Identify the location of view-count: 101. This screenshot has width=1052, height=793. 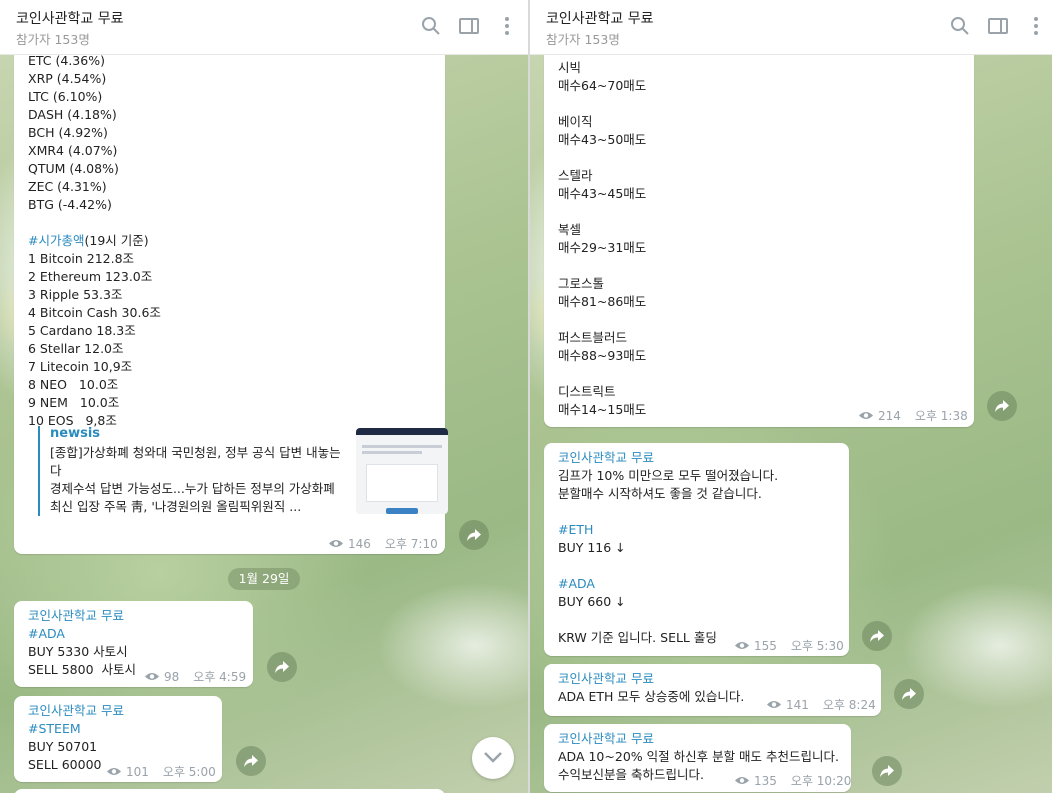
(137, 771).